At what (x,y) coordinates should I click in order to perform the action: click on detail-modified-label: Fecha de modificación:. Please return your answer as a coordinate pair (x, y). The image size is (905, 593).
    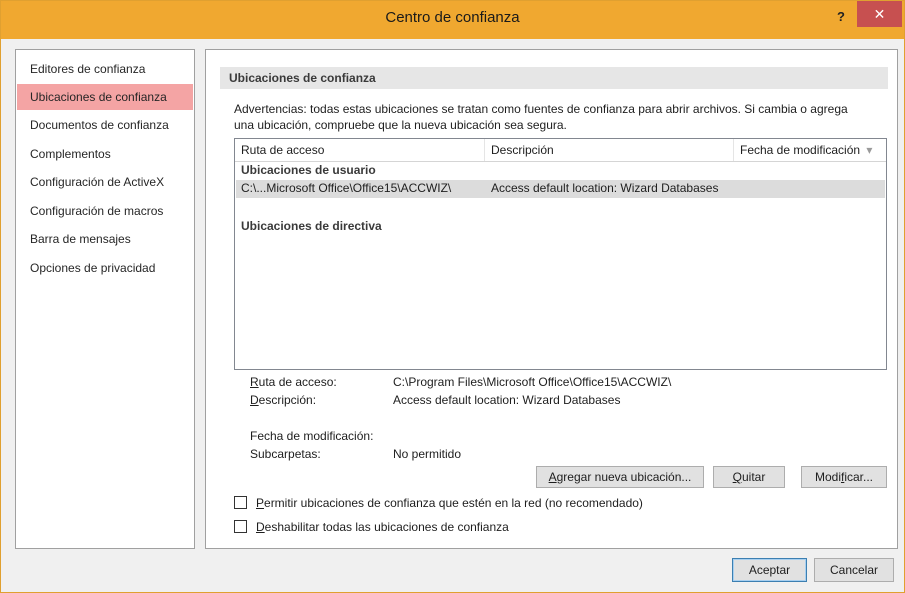
    Looking at the image, I should click on (312, 436).